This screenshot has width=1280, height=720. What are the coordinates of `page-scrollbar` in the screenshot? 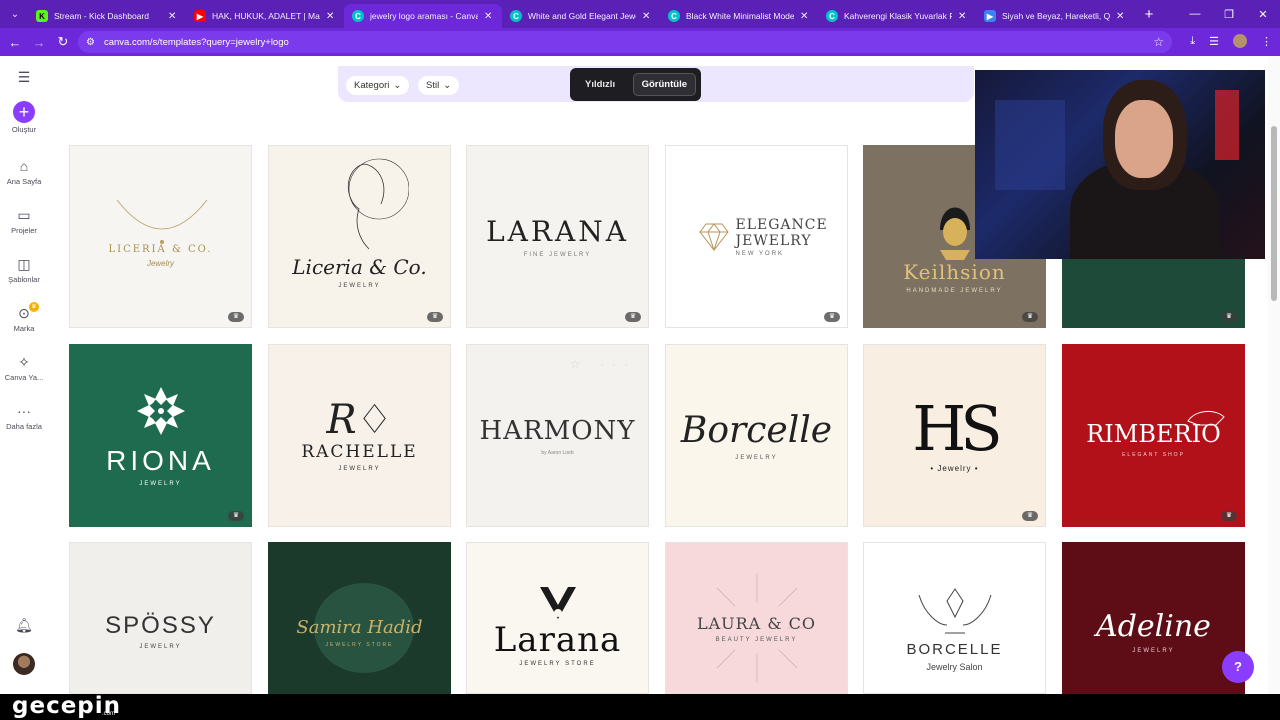 It's located at (1274, 375).